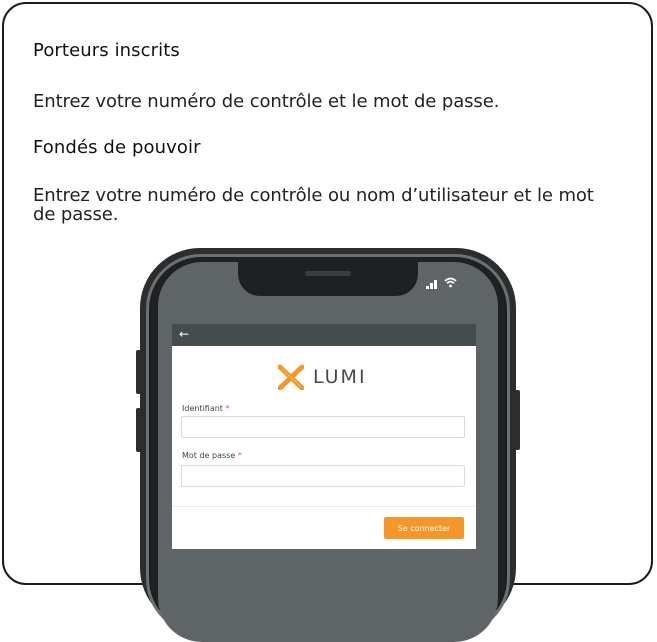 The height and width of the screenshot is (642, 657). What do you see at coordinates (328, 279) in the screenshot?
I see `phone-notch` at bounding box center [328, 279].